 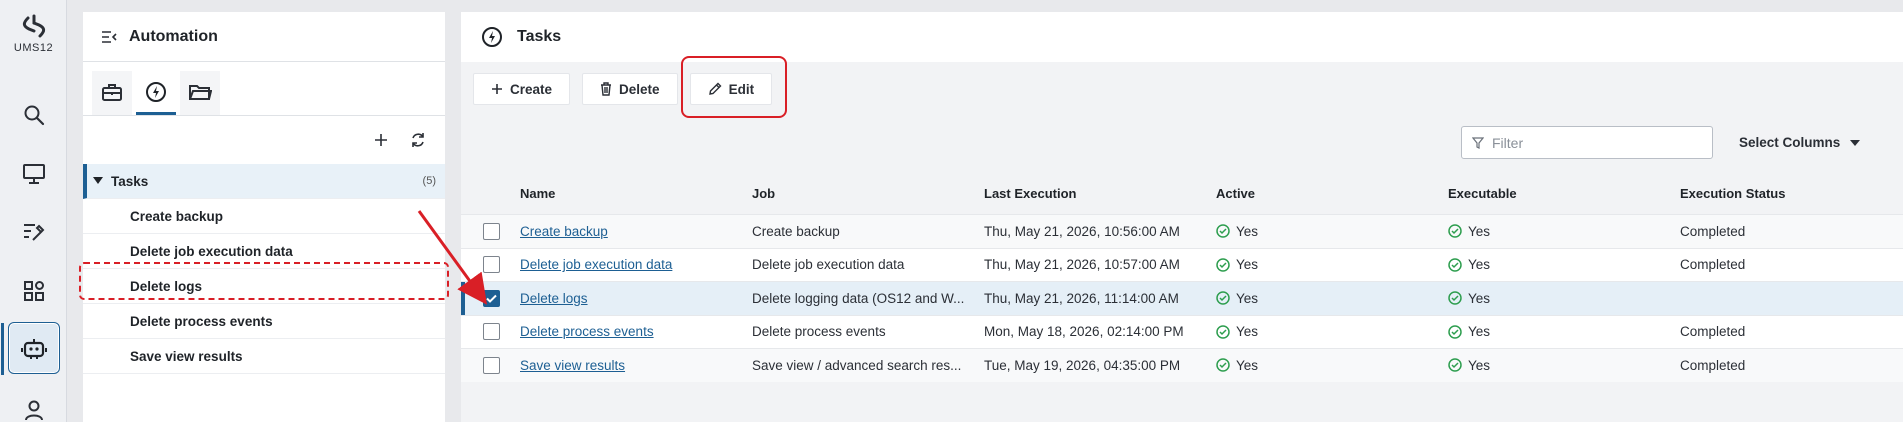 I want to click on task-name-link: Delete process events, so click(x=587, y=331).